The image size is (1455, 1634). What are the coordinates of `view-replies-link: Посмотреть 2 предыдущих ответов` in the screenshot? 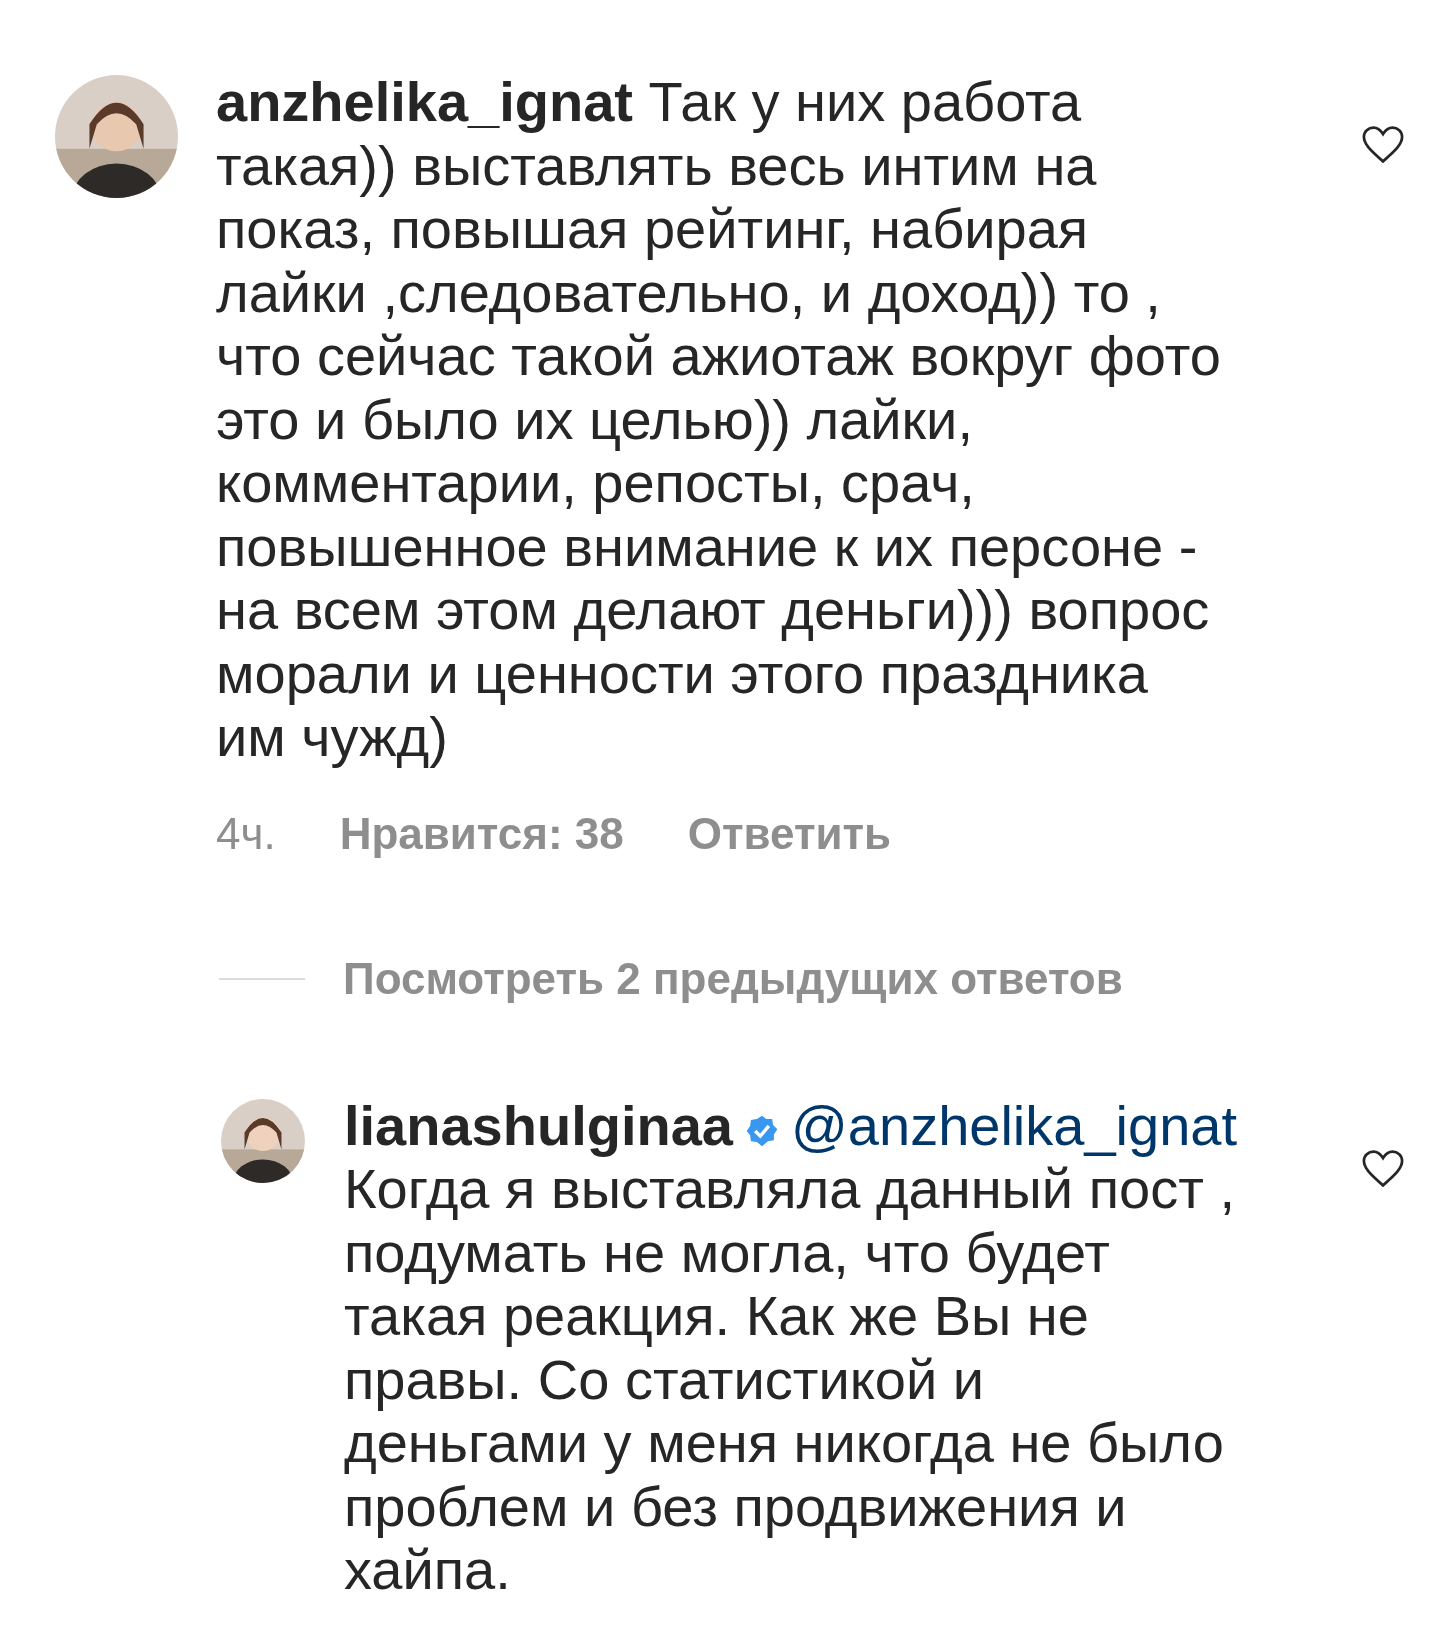 It's located at (733, 978).